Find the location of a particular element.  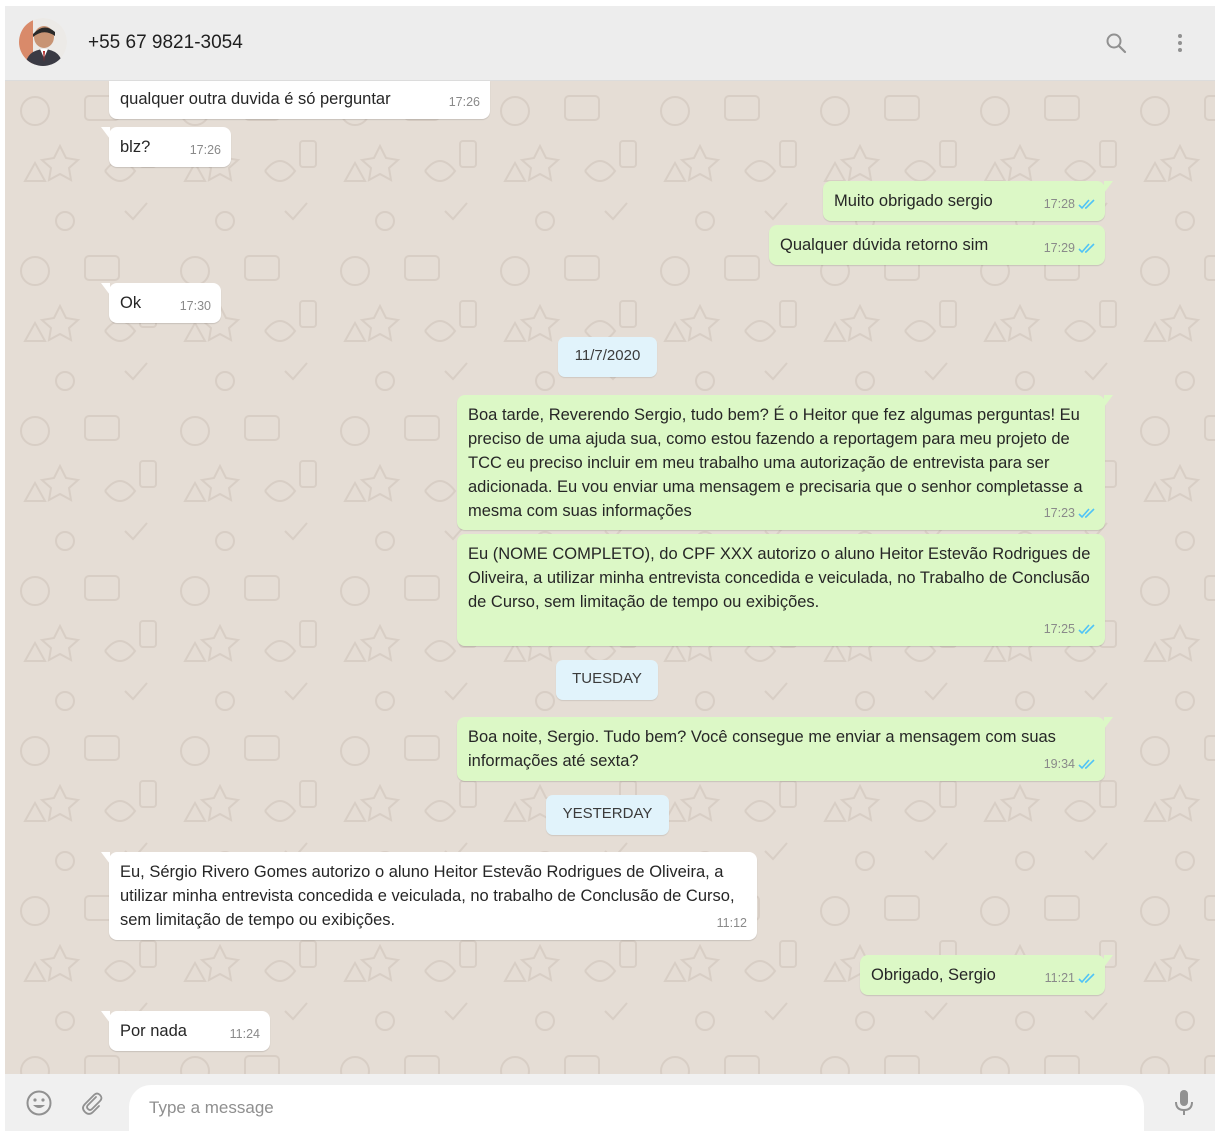

message-composer is located at coordinates (610, 1102).